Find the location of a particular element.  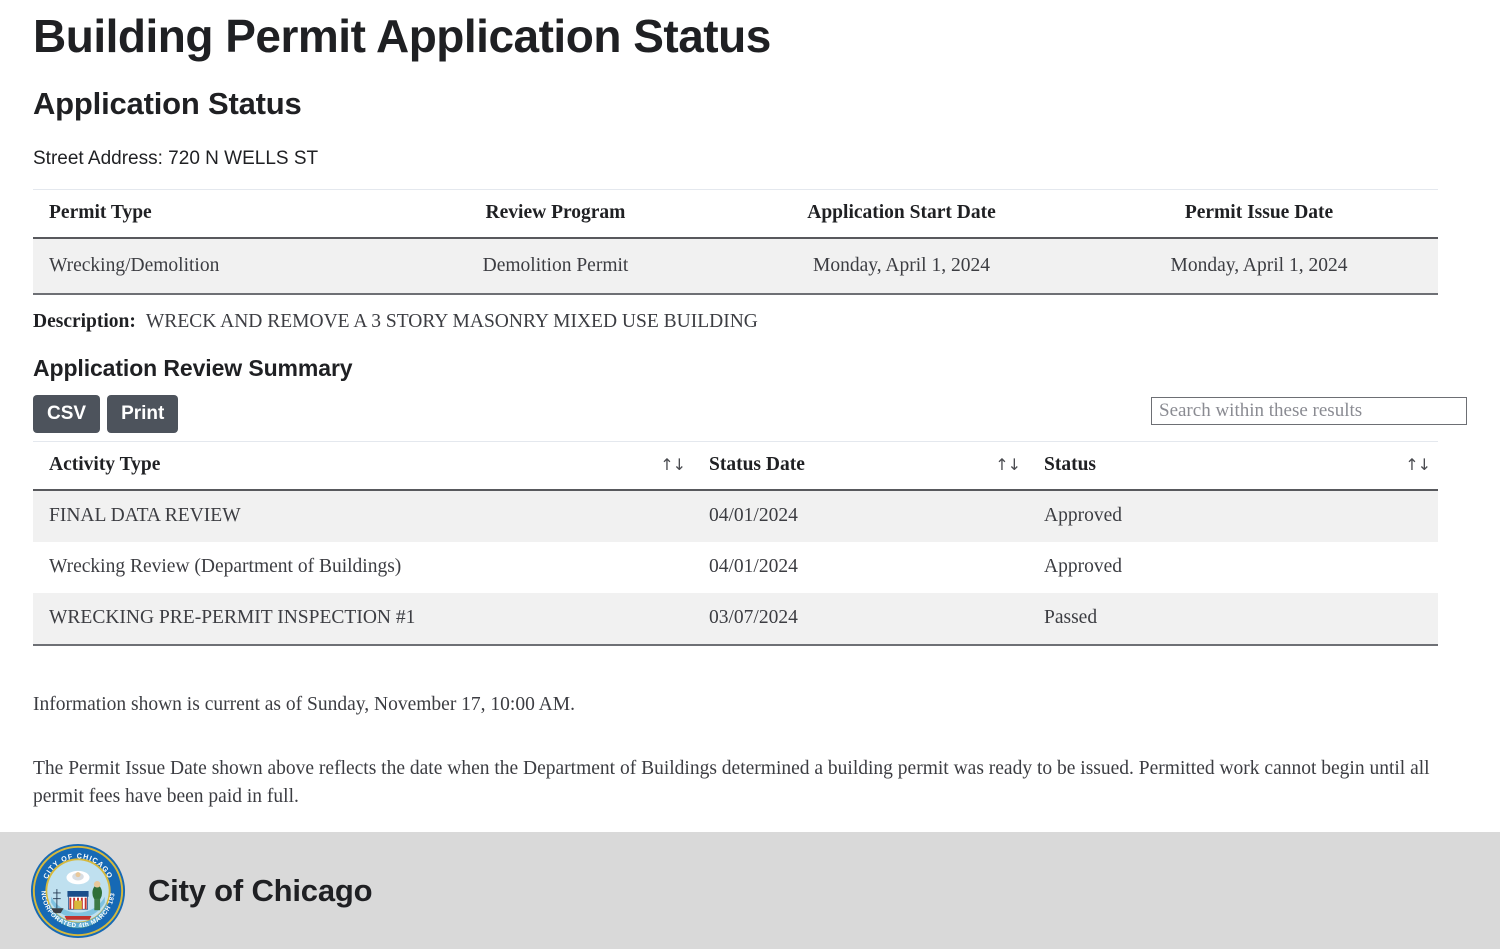

search-input is located at coordinates (1309, 411).